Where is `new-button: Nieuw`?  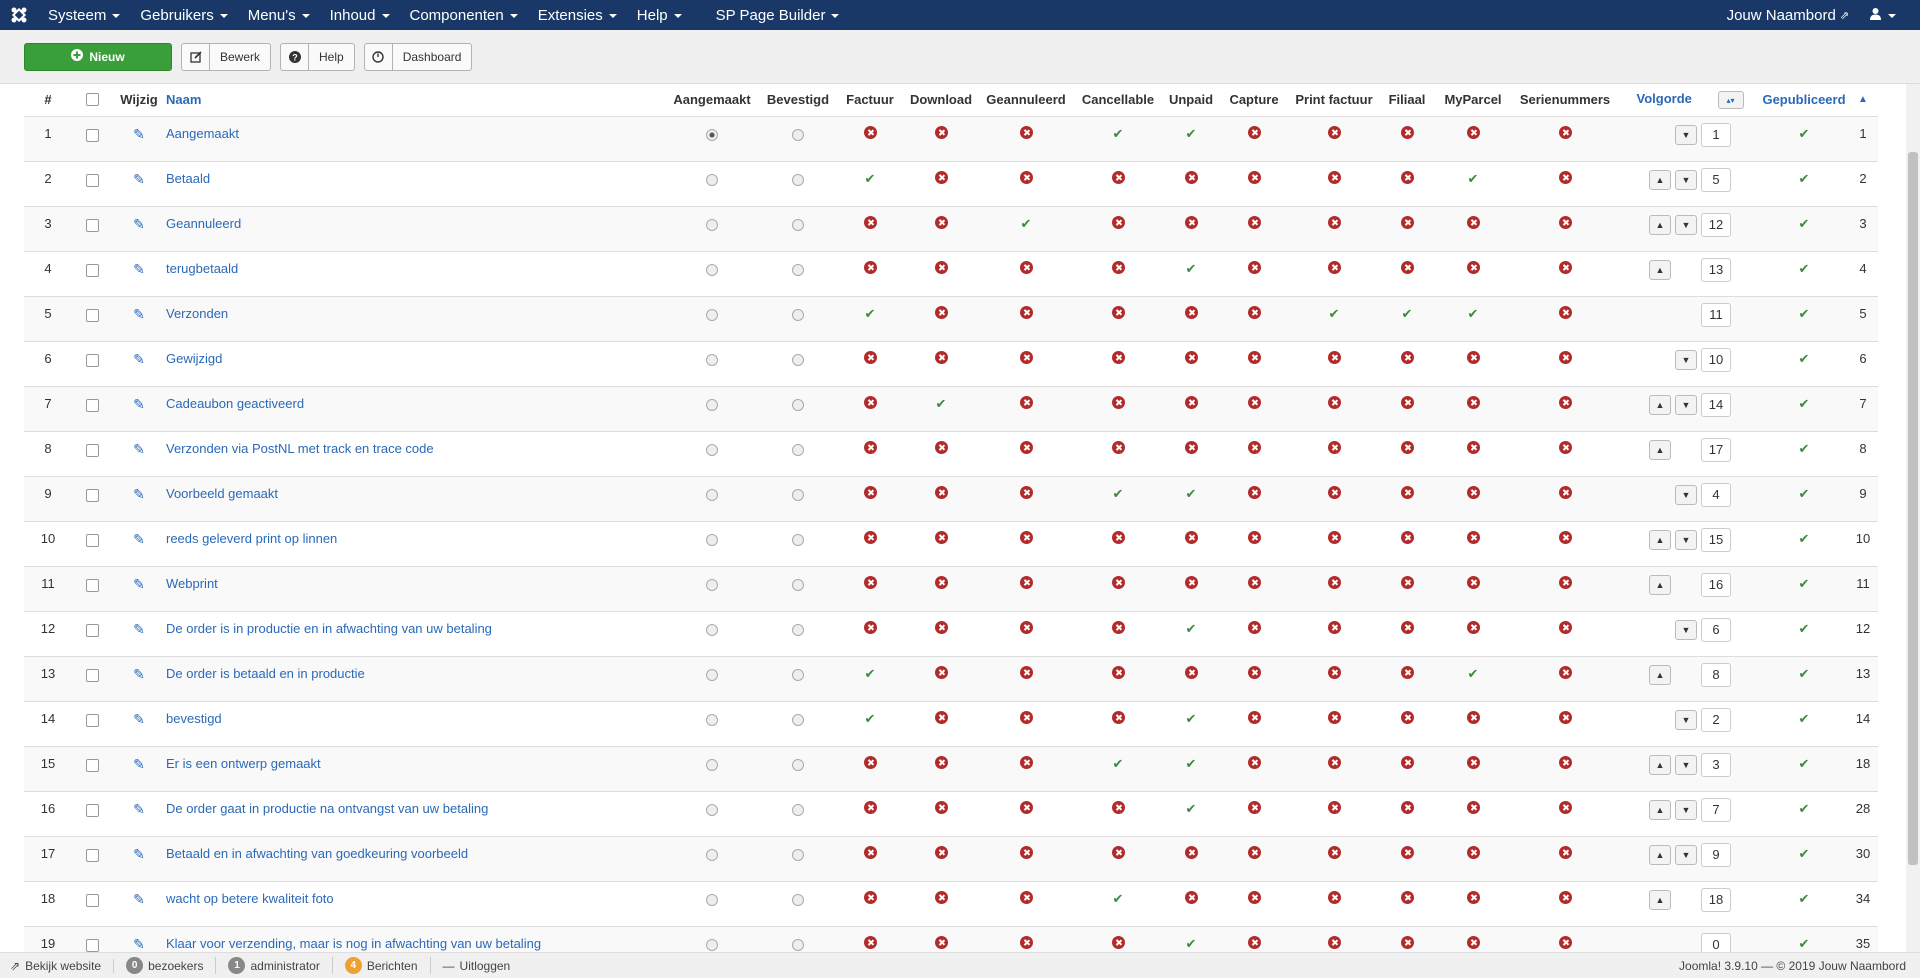 new-button: Nieuw is located at coordinates (98, 56).